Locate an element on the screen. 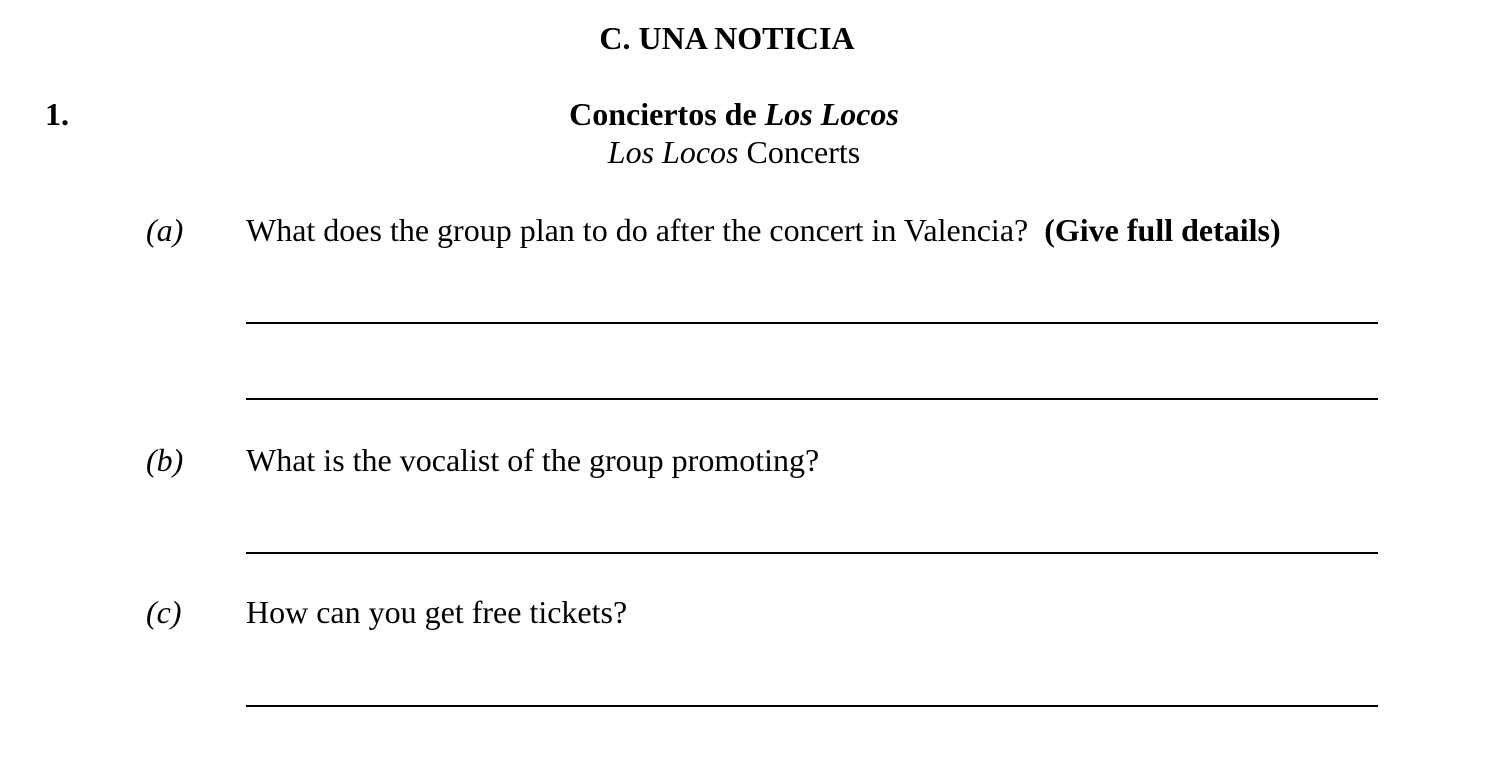  title-en-italic-part: Los Locos is located at coordinates (673, 152).